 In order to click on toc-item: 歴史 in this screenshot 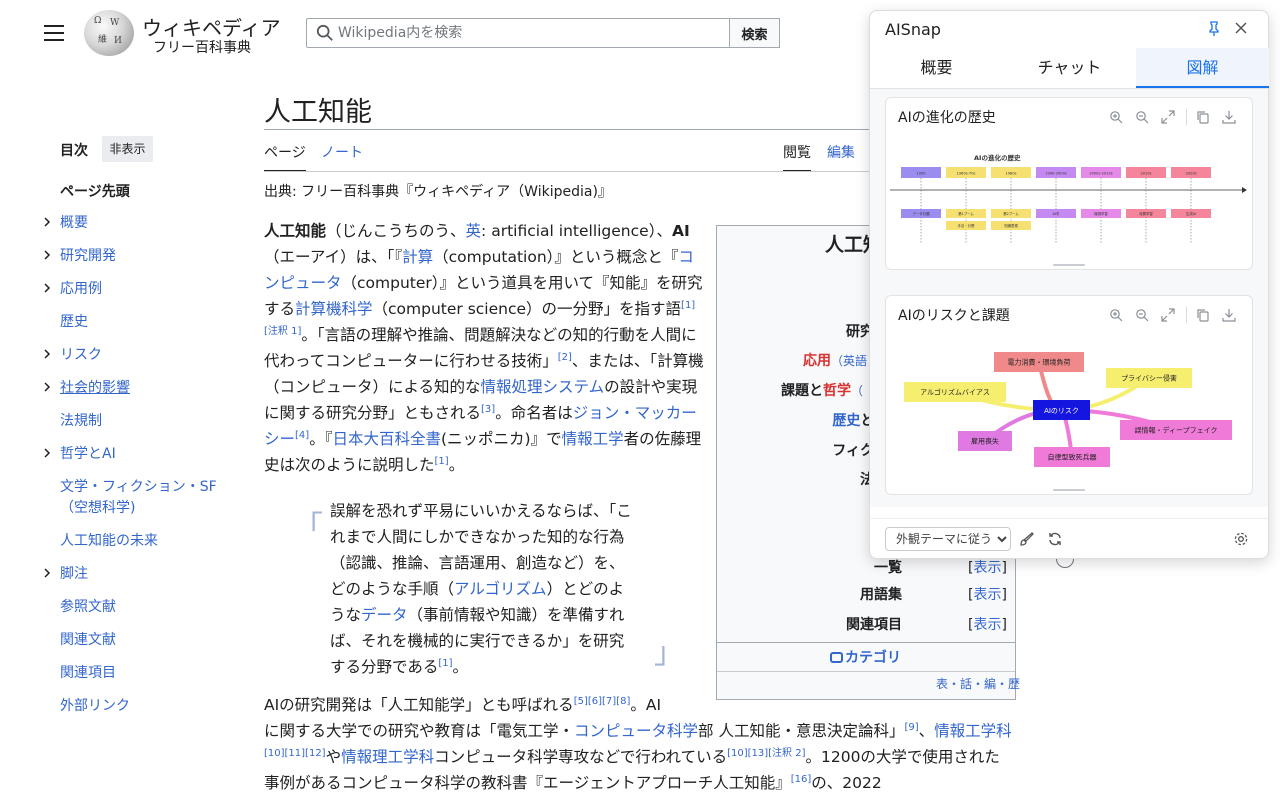, I will do `click(74, 322)`.